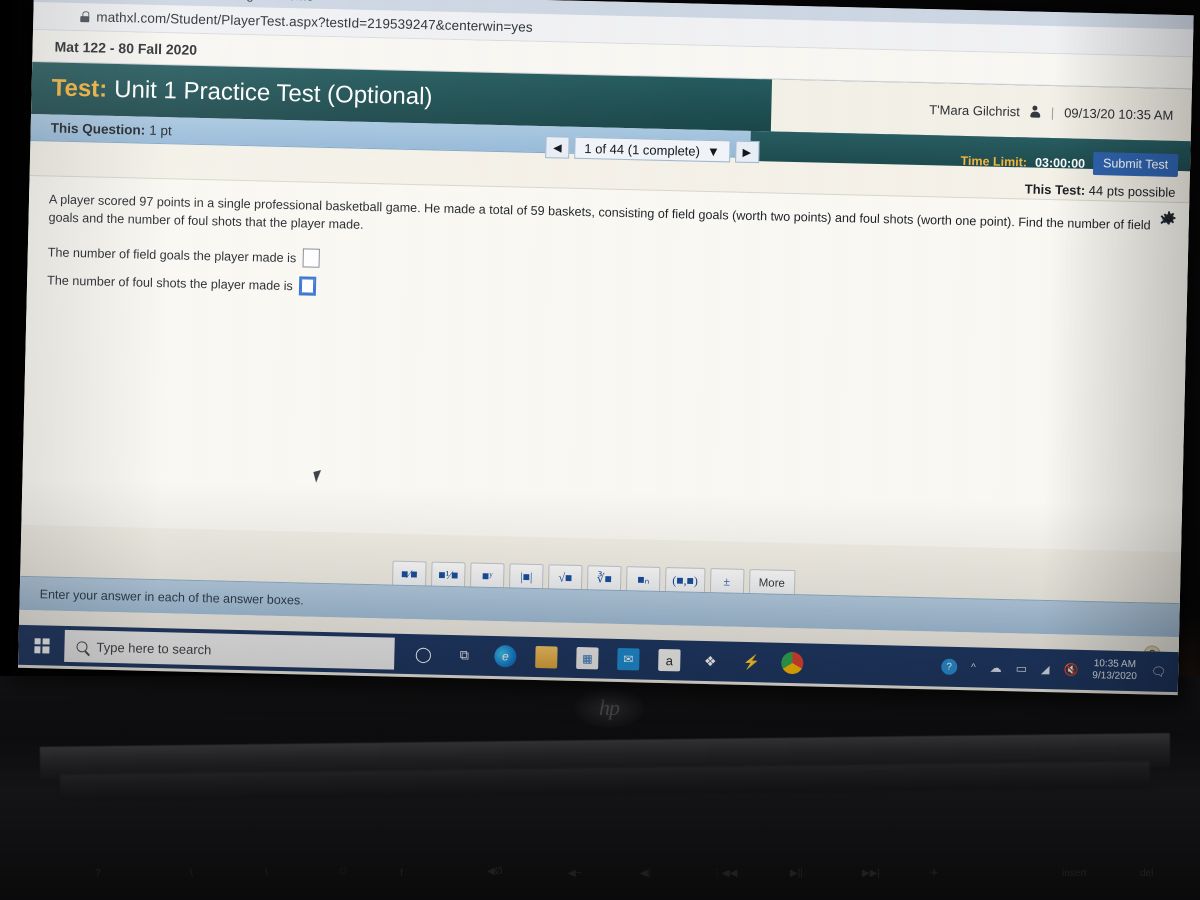 The width and height of the screenshot is (1200, 900). Describe the element at coordinates (642, 149) in the screenshot. I see `pager-status-text: 1 of 44 (1 complete)` at that location.